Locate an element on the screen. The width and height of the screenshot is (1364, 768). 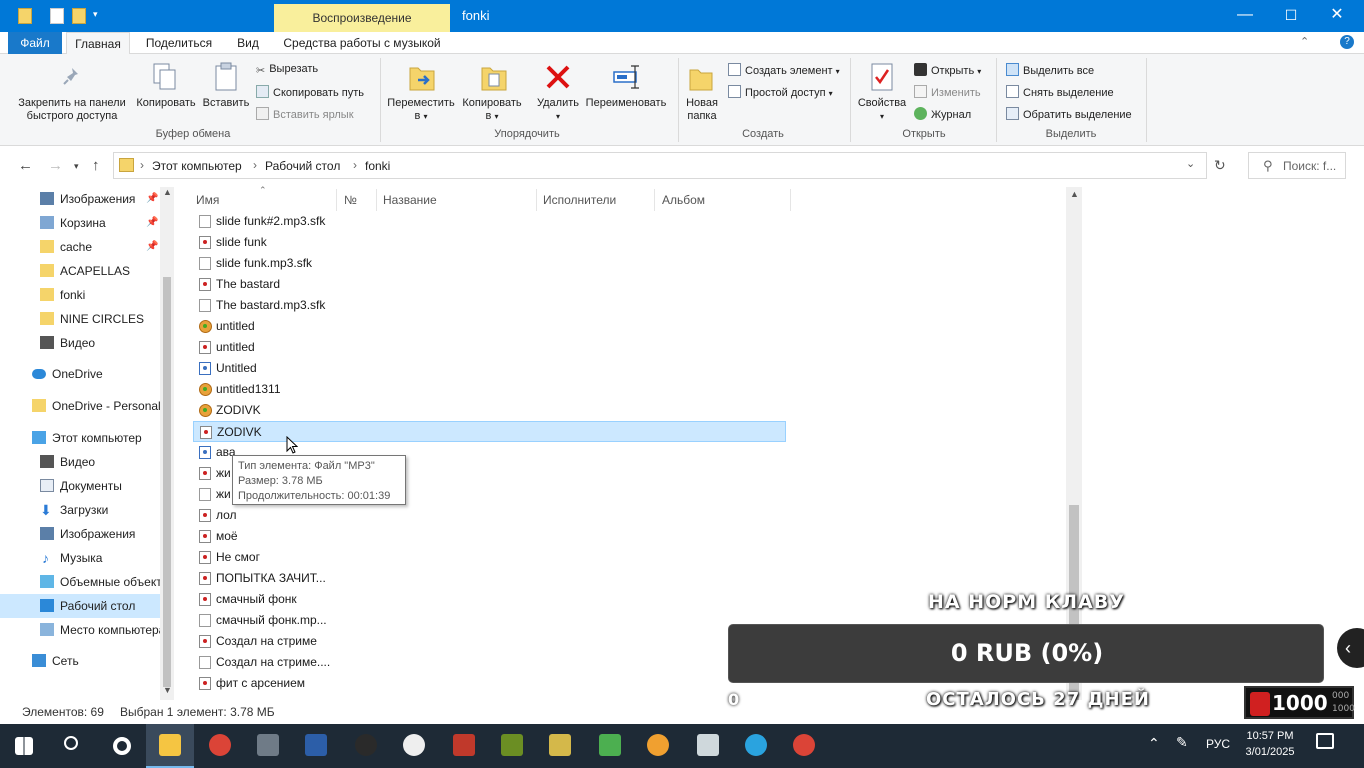
clock: 10:57 PM 3/01/2025 is located at coordinates (1270, 744).